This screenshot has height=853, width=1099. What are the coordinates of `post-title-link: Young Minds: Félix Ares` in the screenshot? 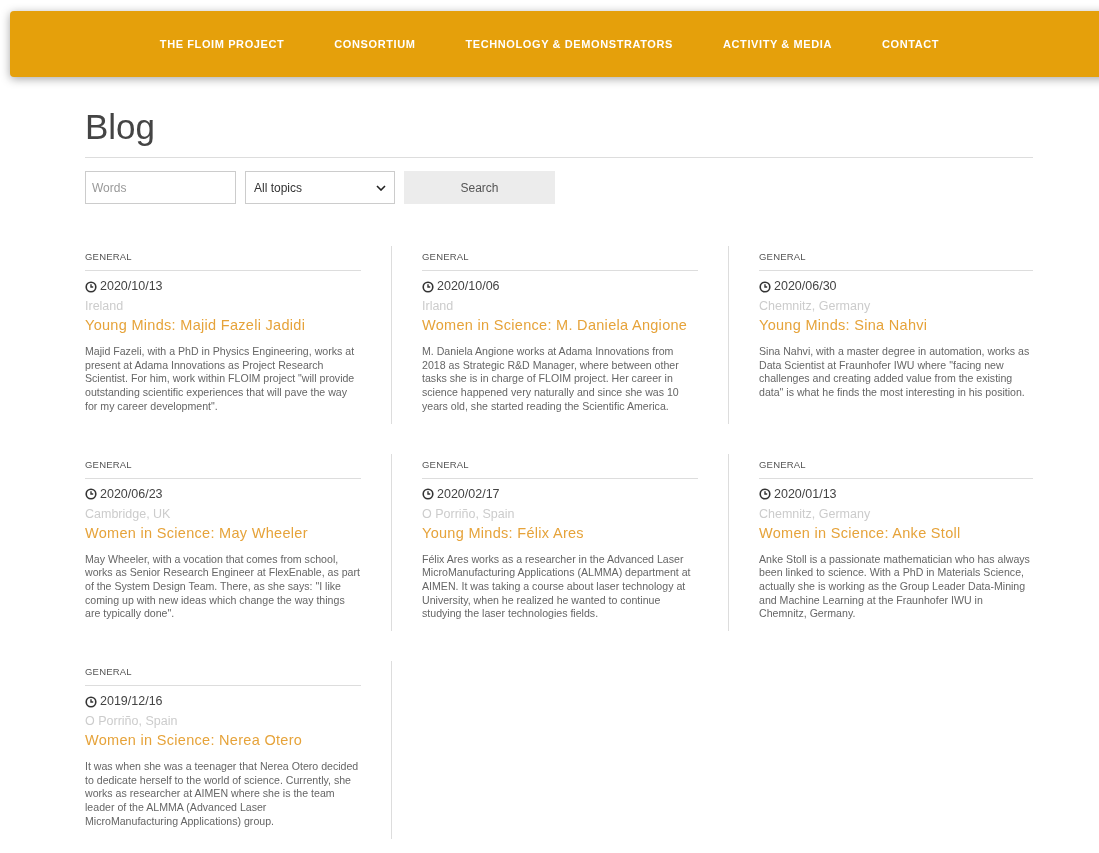 It's located at (560, 532).